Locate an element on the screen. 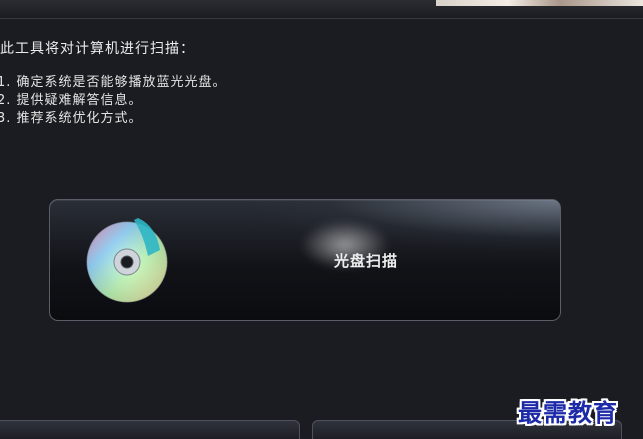  bottom-panel-left is located at coordinates (150, 429).